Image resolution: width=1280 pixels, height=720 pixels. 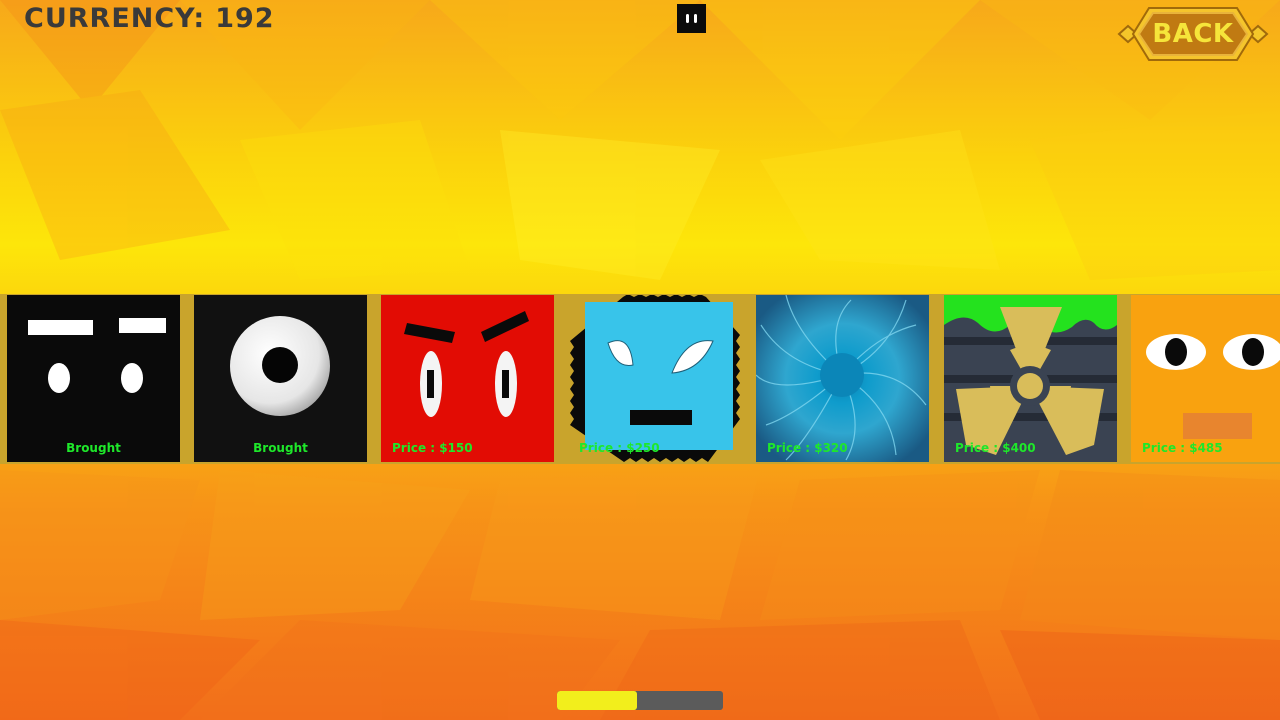 I want to click on back-button-label: BACK, so click(x=1193, y=34).